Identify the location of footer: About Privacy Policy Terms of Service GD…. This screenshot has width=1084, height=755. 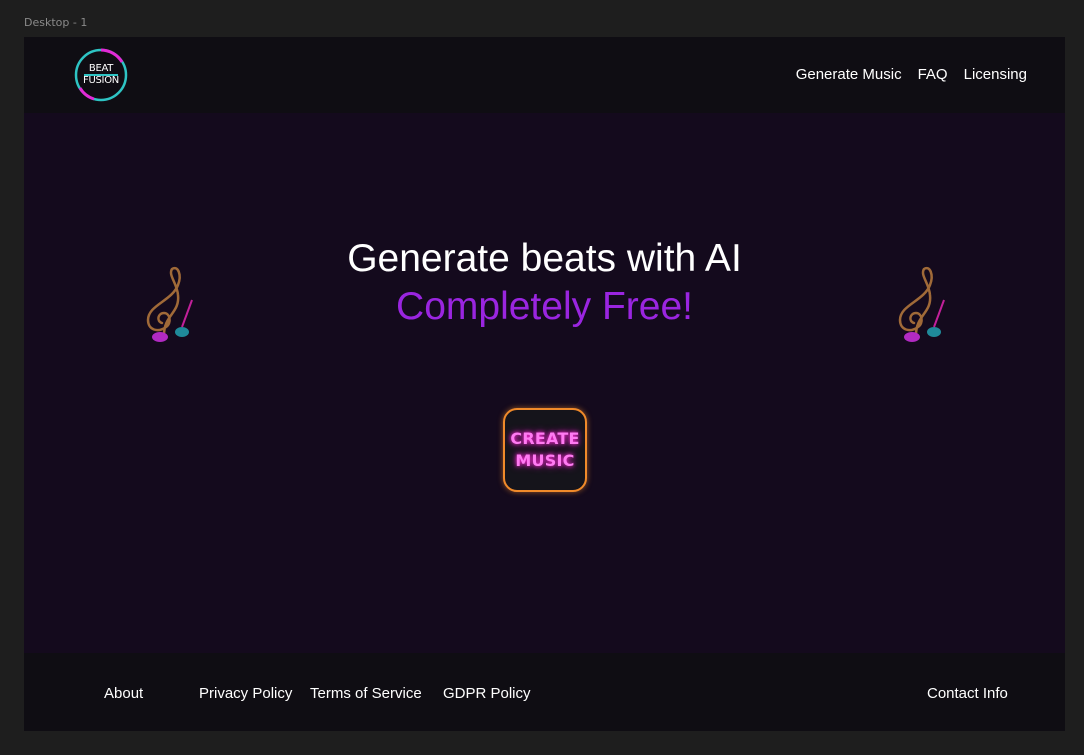
(544, 692).